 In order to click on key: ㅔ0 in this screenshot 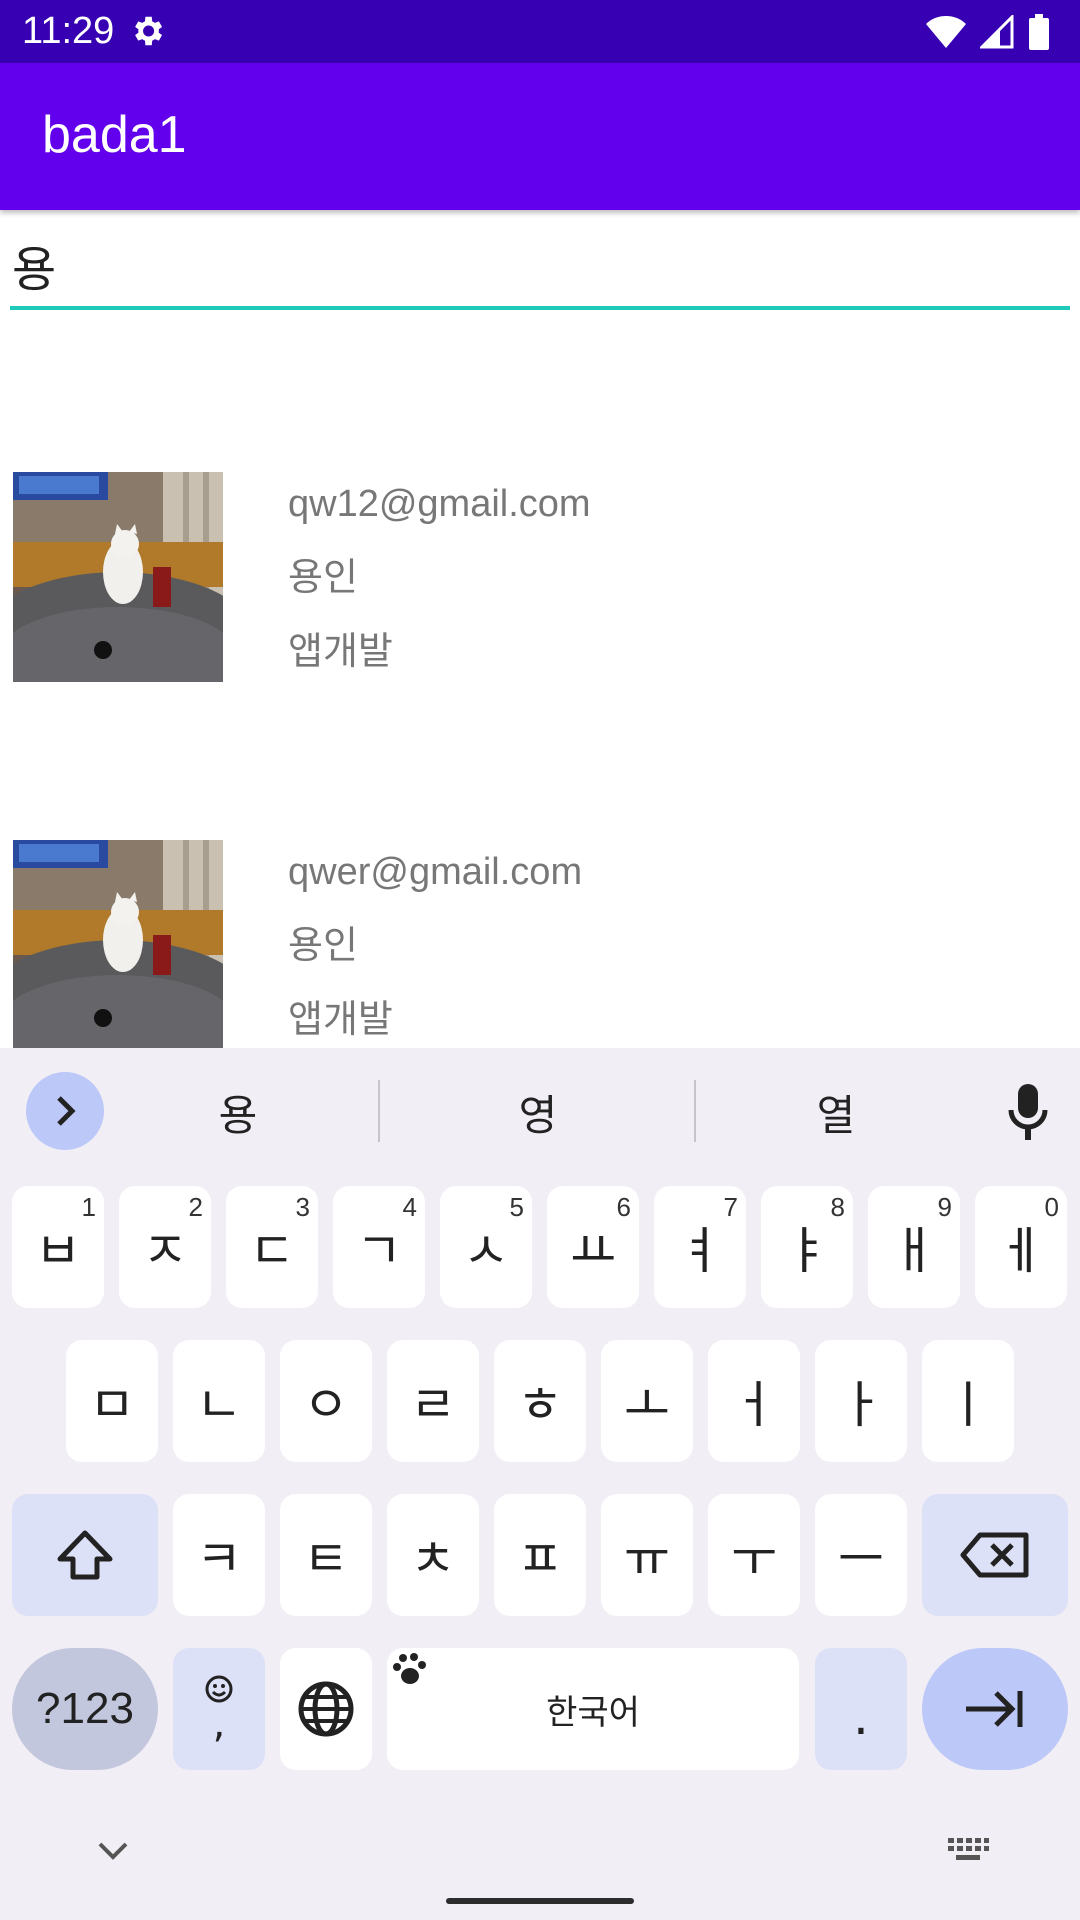, I will do `click(1021, 1247)`.